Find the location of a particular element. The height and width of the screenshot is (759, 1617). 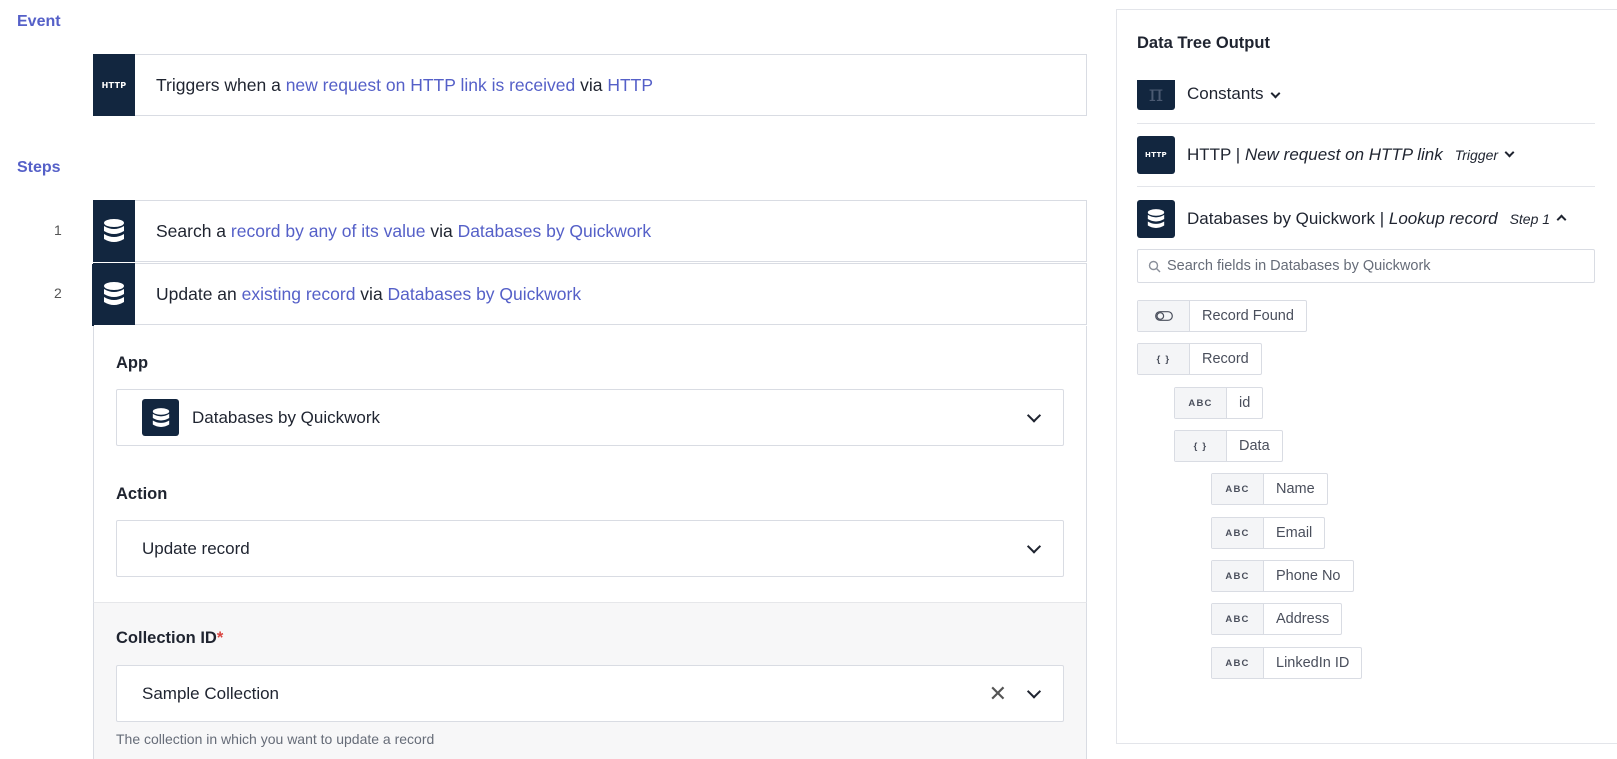

http-node-label: HTTP | New request on HTTP link is located at coordinates (1315, 155).